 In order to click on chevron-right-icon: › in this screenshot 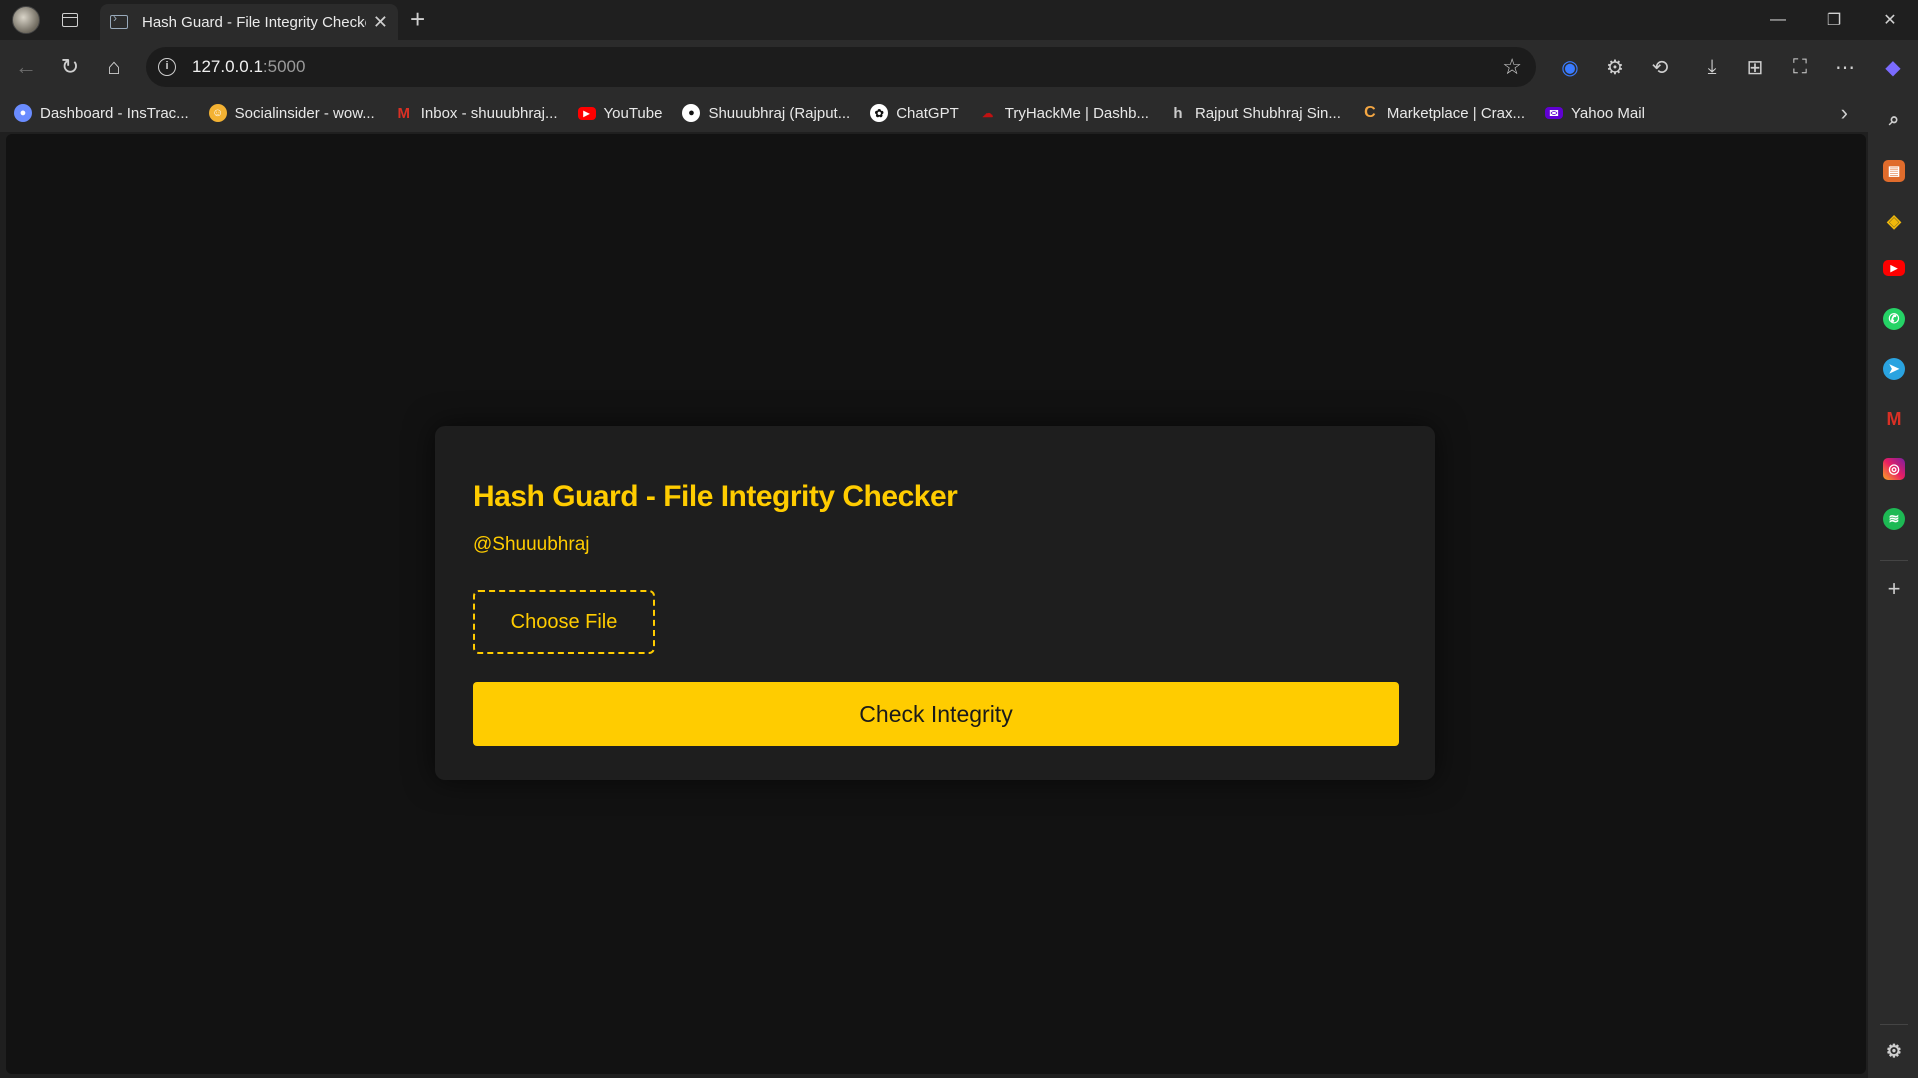, I will do `click(1844, 113)`.